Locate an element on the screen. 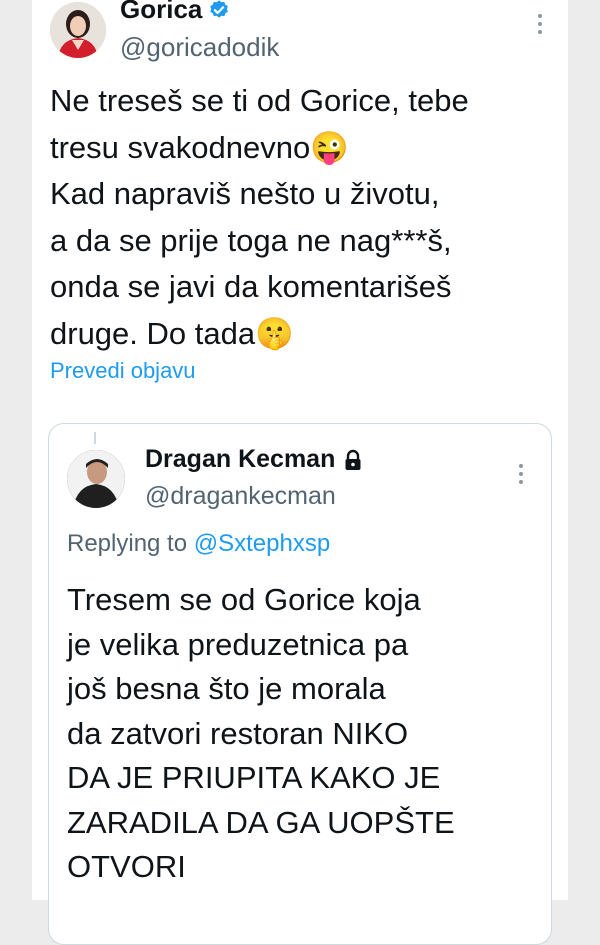 This screenshot has height=945, width=600. more-options-icon is located at coordinates (540, 24).